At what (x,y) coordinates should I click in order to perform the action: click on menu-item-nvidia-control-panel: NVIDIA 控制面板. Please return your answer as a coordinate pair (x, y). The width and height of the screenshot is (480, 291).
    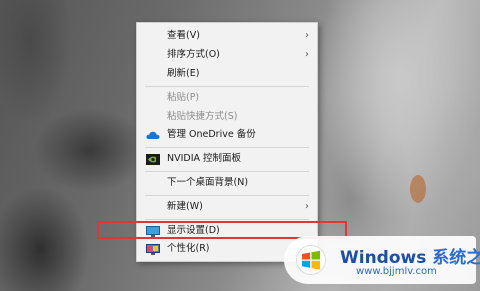
    Looking at the image, I should click on (227, 158).